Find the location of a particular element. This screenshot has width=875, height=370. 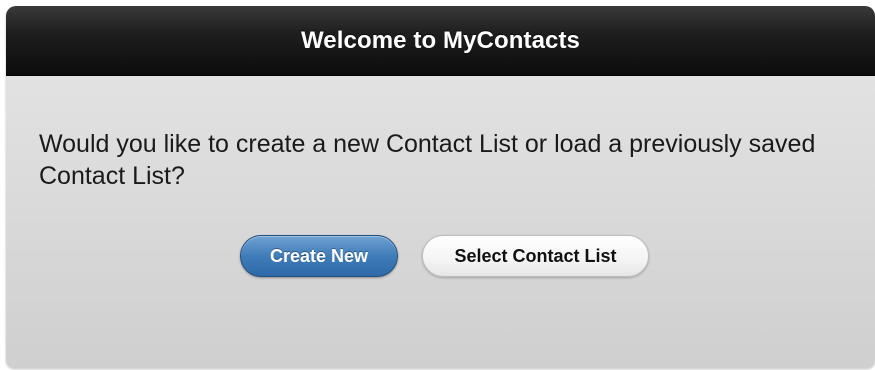

create-new-button: Create New is located at coordinates (319, 256).